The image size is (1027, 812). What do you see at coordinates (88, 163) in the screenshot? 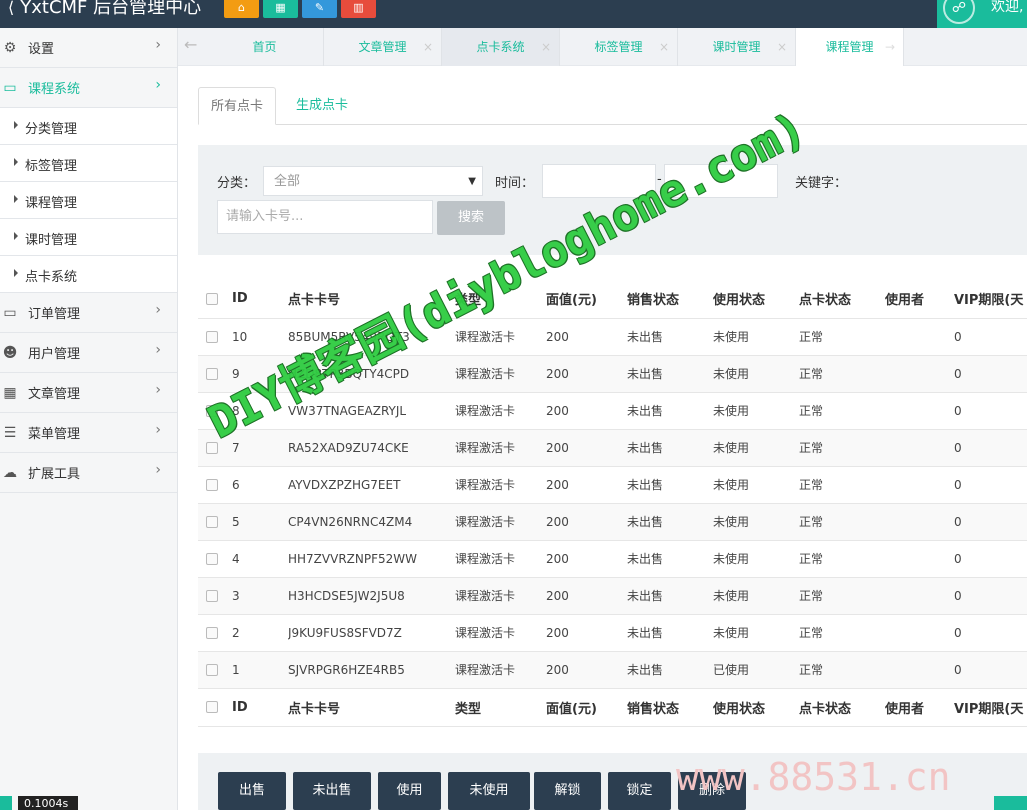
I see `sidebar-subitem-1: 标签管理` at bounding box center [88, 163].